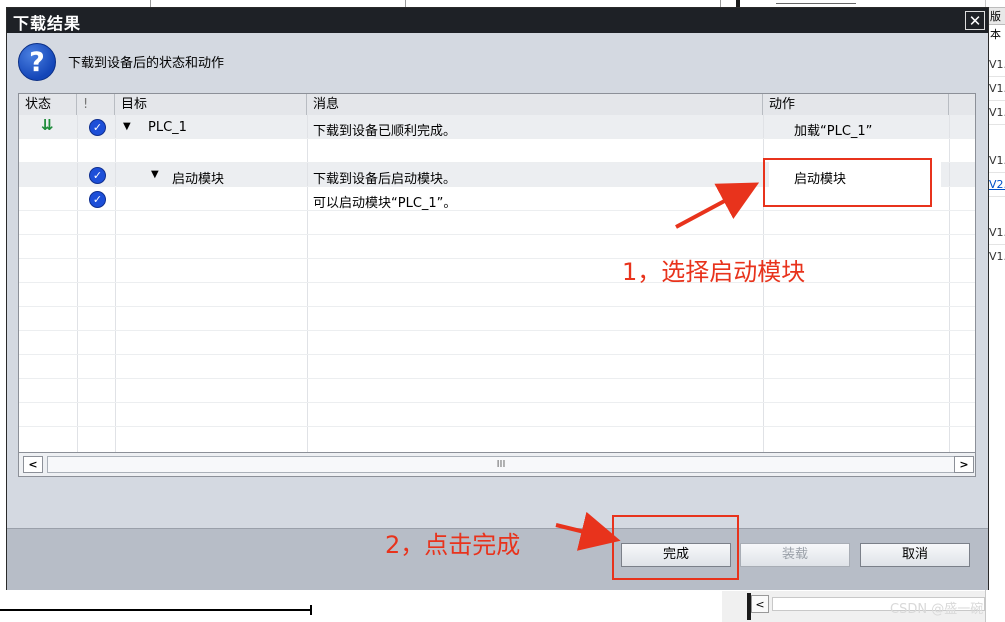 The width and height of the screenshot is (1005, 622). What do you see at coordinates (37, 62) in the screenshot?
I see `question-icon: ?` at bounding box center [37, 62].